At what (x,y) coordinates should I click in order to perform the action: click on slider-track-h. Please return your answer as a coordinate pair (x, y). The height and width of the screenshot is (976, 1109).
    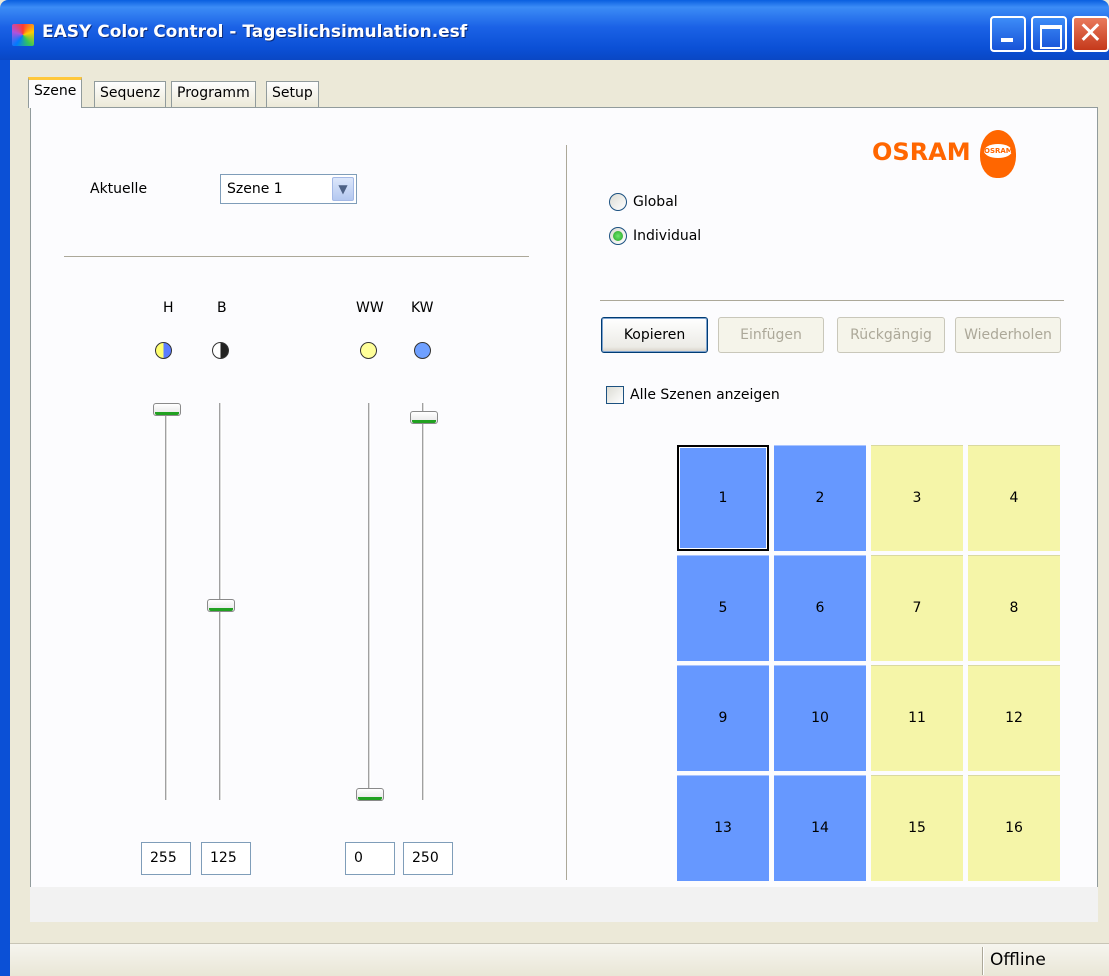
    Looking at the image, I should click on (166, 601).